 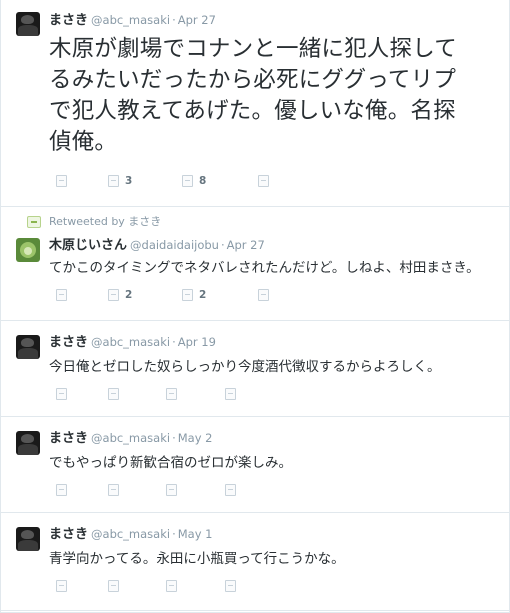 I want to click on username: @daidaidaijobu, so click(x=174, y=245).